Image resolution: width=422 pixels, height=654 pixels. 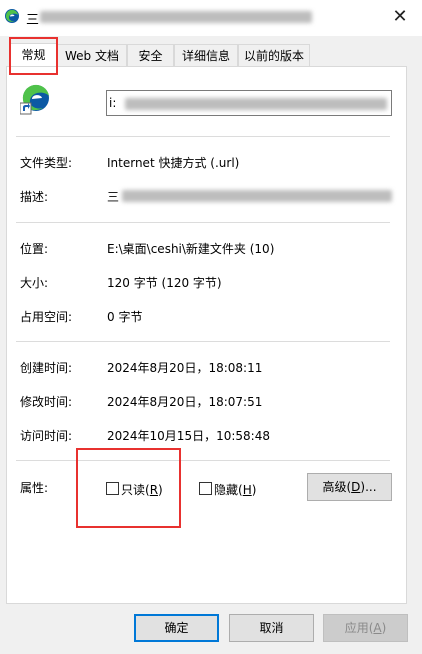 What do you see at coordinates (150, 55) in the screenshot?
I see `tab-security: 安全` at bounding box center [150, 55].